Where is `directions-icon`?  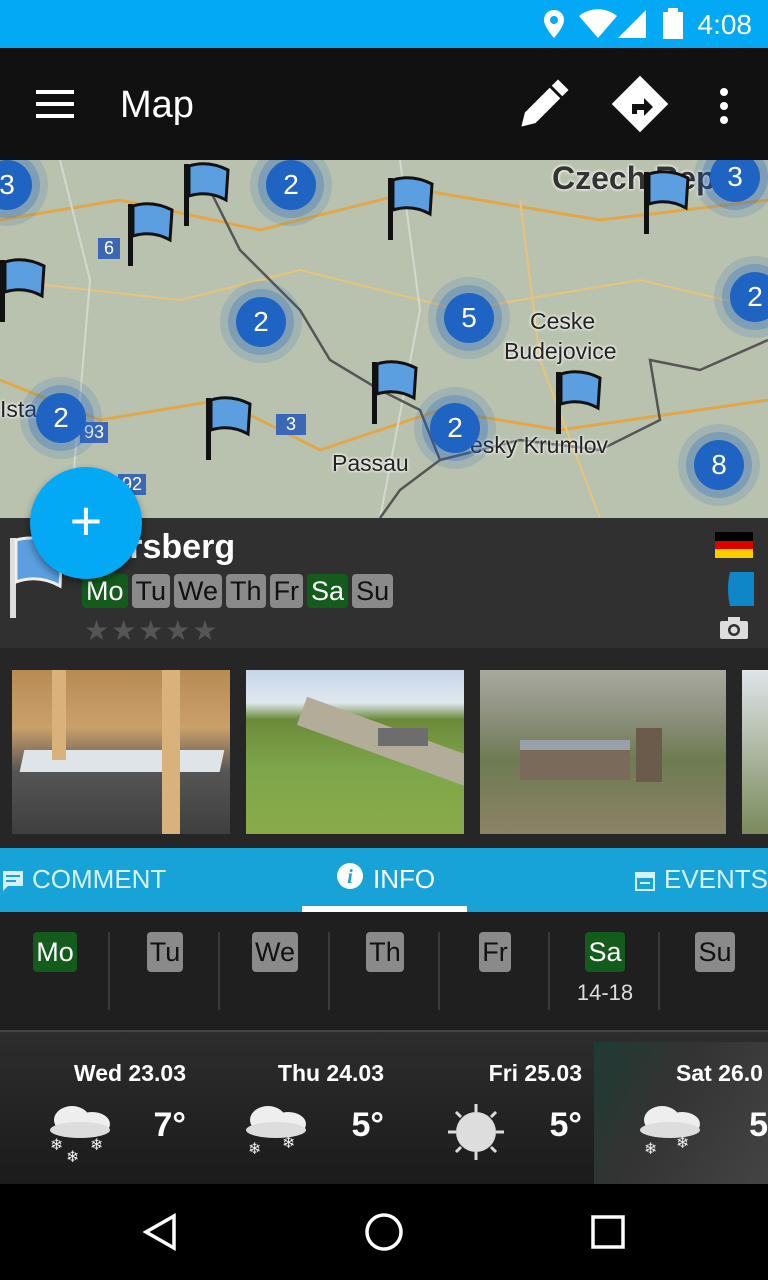
directions-icon is located at coordinates (640, 104).